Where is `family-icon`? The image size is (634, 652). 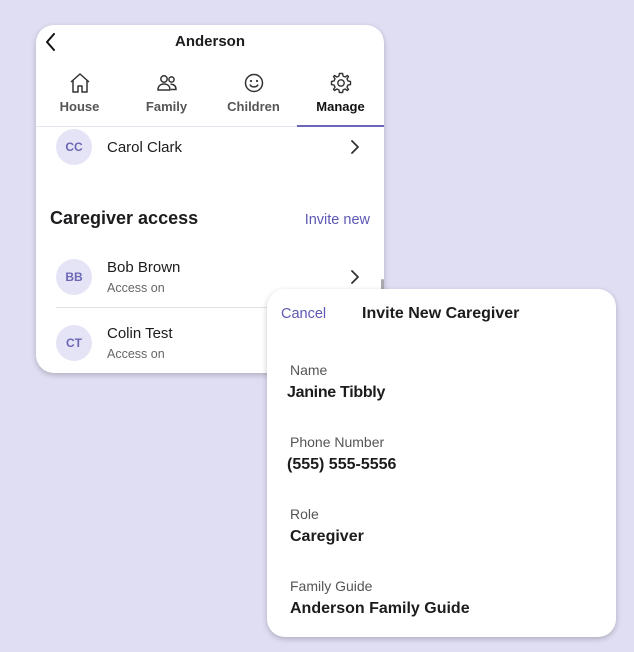
family-icon is located at coordinates (166, 83).